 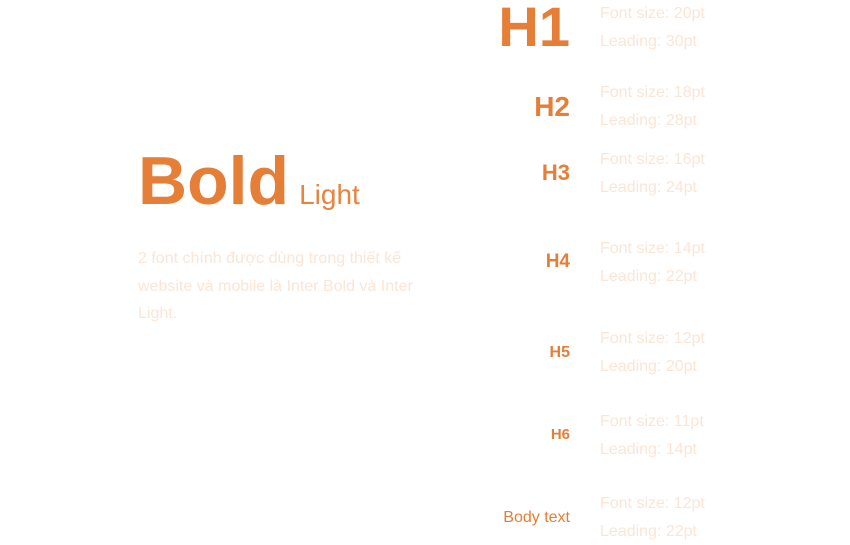 I want to click on light-weight-label: Light, so click(x=329, y=194).